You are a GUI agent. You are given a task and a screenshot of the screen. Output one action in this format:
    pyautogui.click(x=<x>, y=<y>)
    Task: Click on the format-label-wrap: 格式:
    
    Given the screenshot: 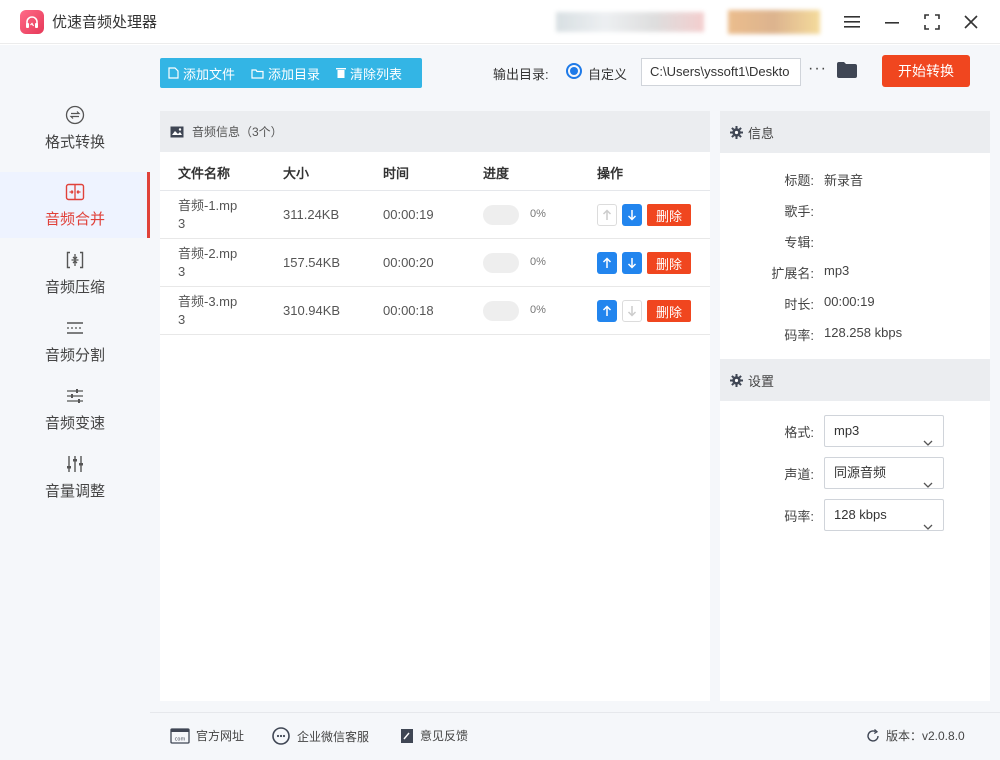 What is the action you would take?
    pyautogui.click(x=767, y=432)
    